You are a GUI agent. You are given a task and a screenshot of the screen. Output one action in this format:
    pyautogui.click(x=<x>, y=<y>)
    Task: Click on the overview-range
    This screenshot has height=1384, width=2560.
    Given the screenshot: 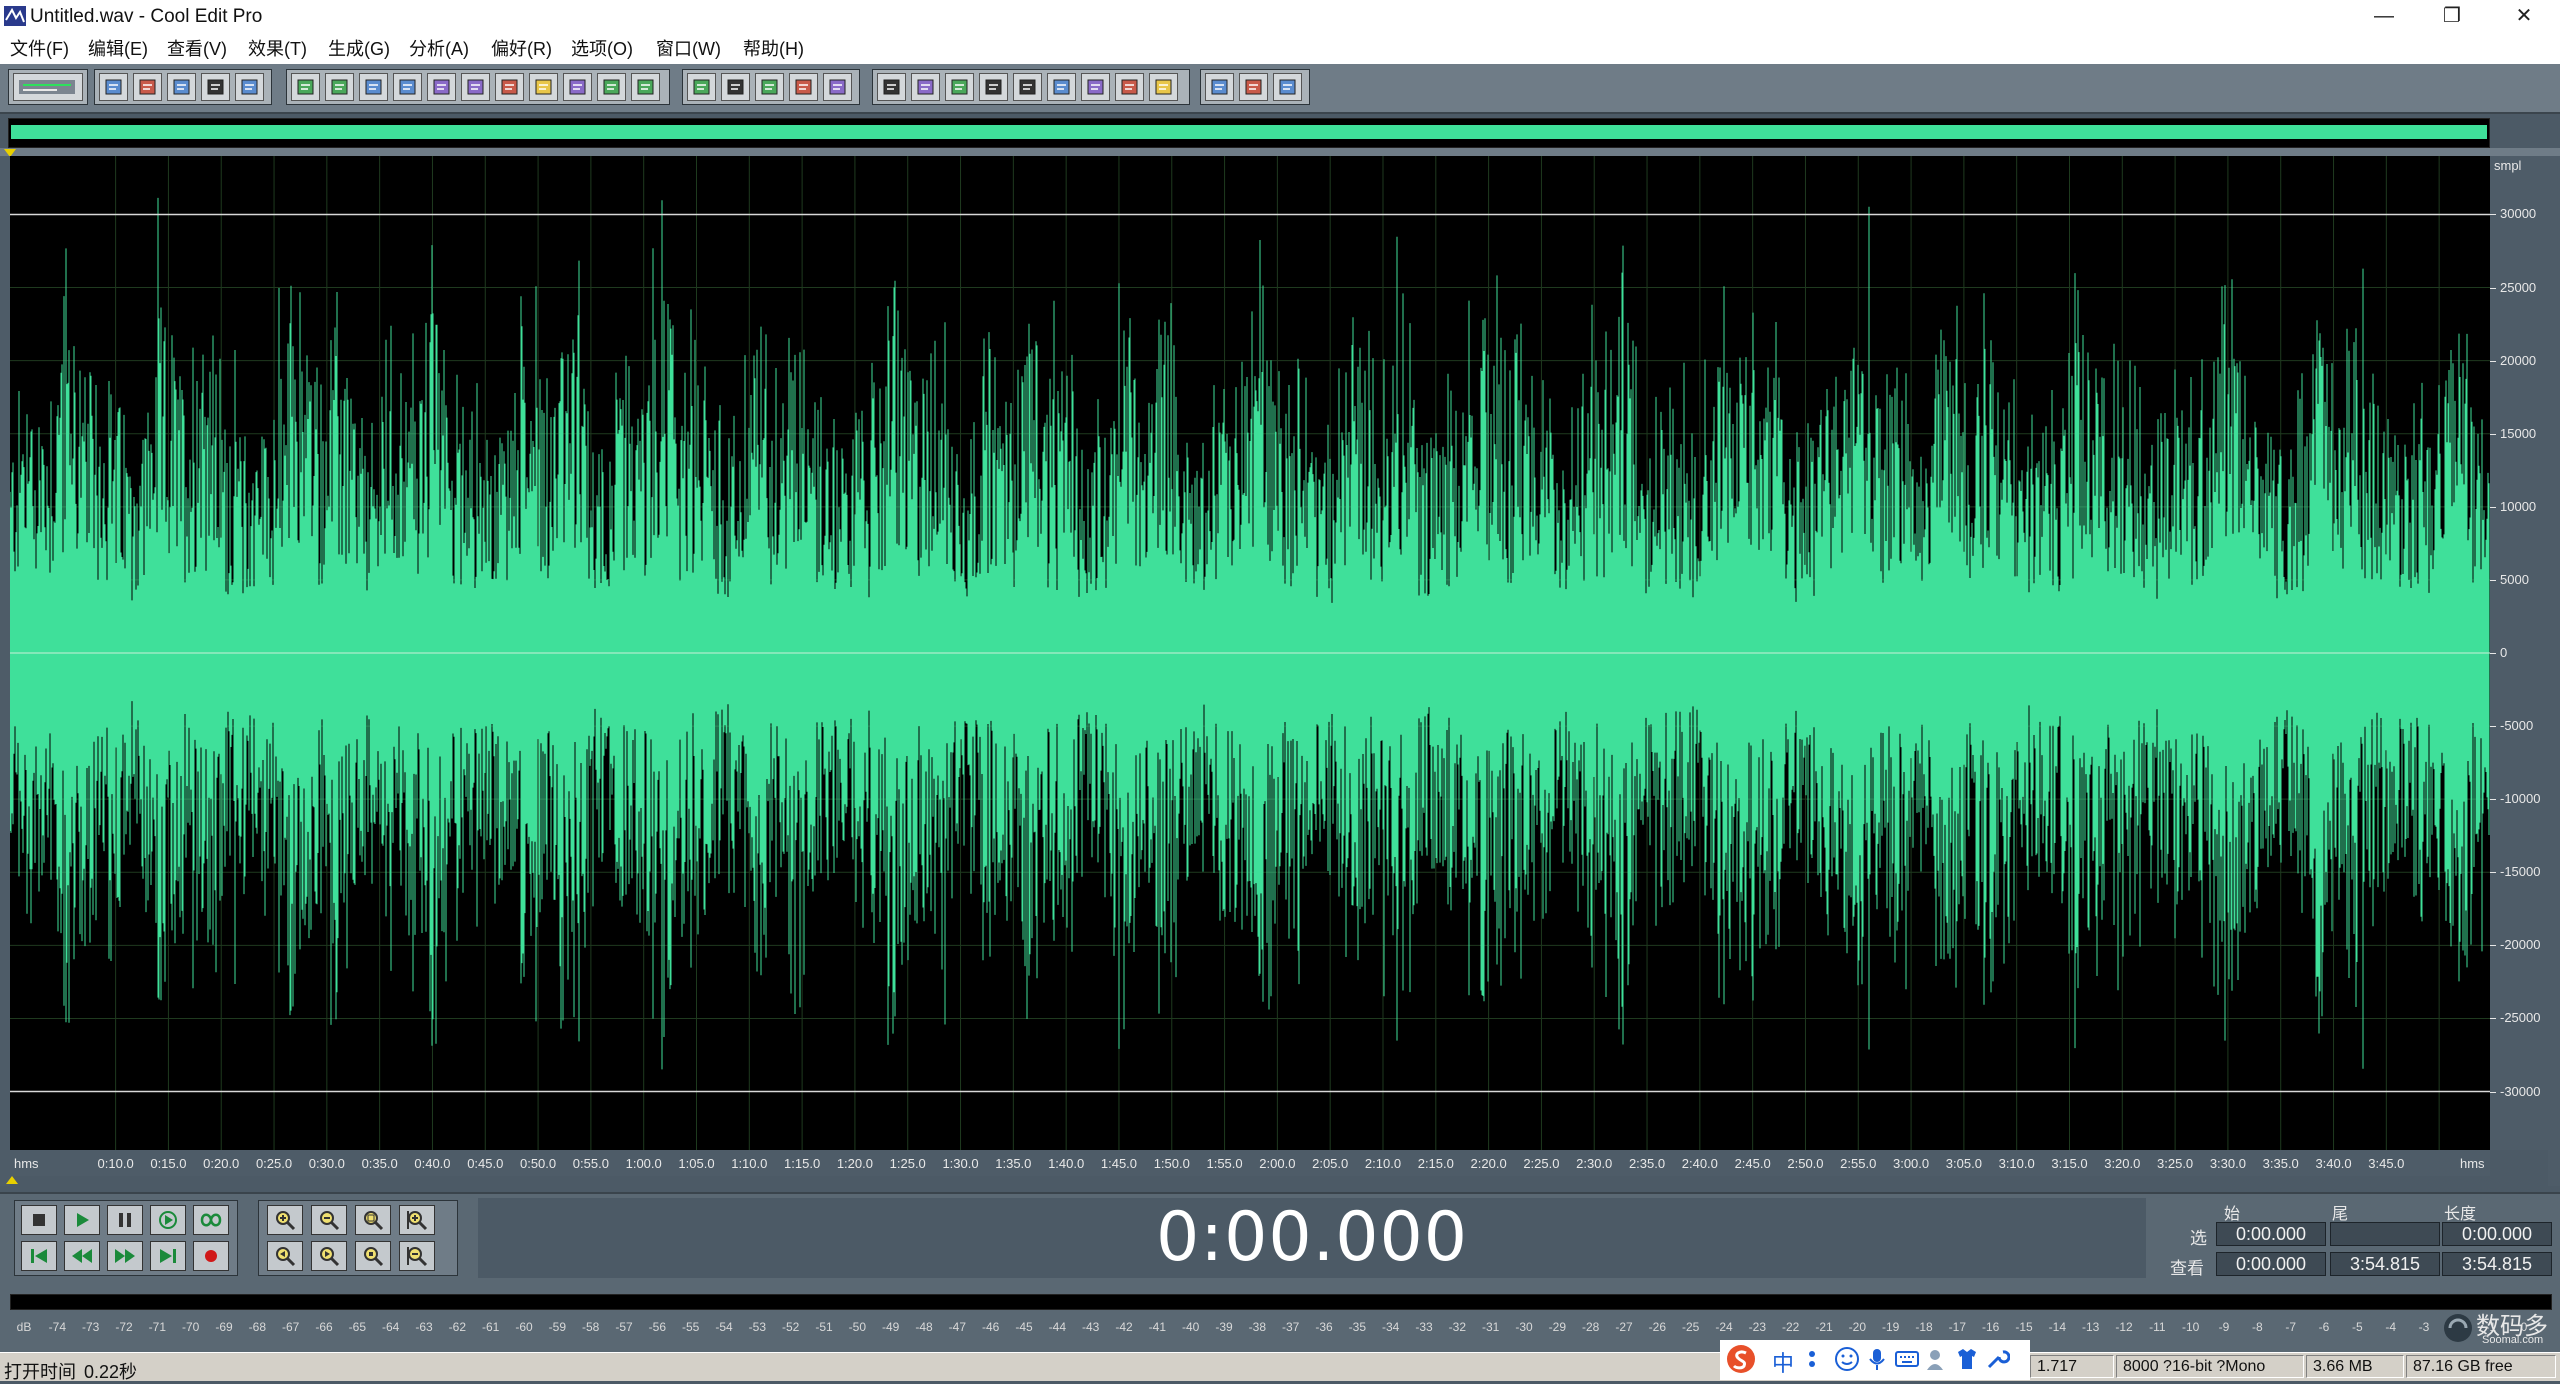 What is the action you would take?
    pyautogui.click(x=1249, y=132)
    